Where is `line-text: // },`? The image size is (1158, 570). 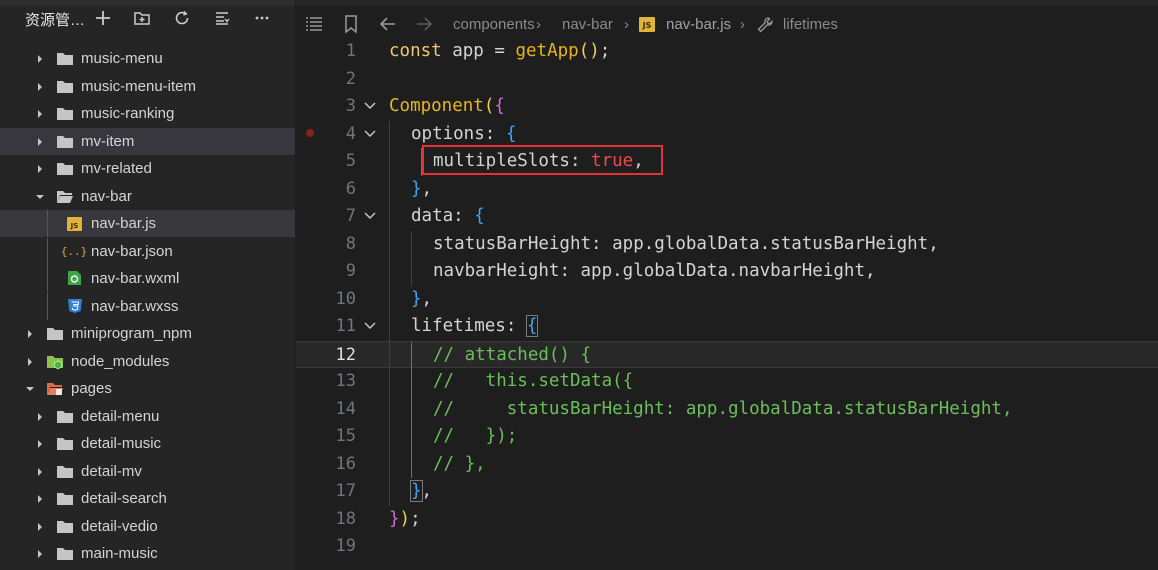 line-text: // }, is located at coordinates (459, 463).